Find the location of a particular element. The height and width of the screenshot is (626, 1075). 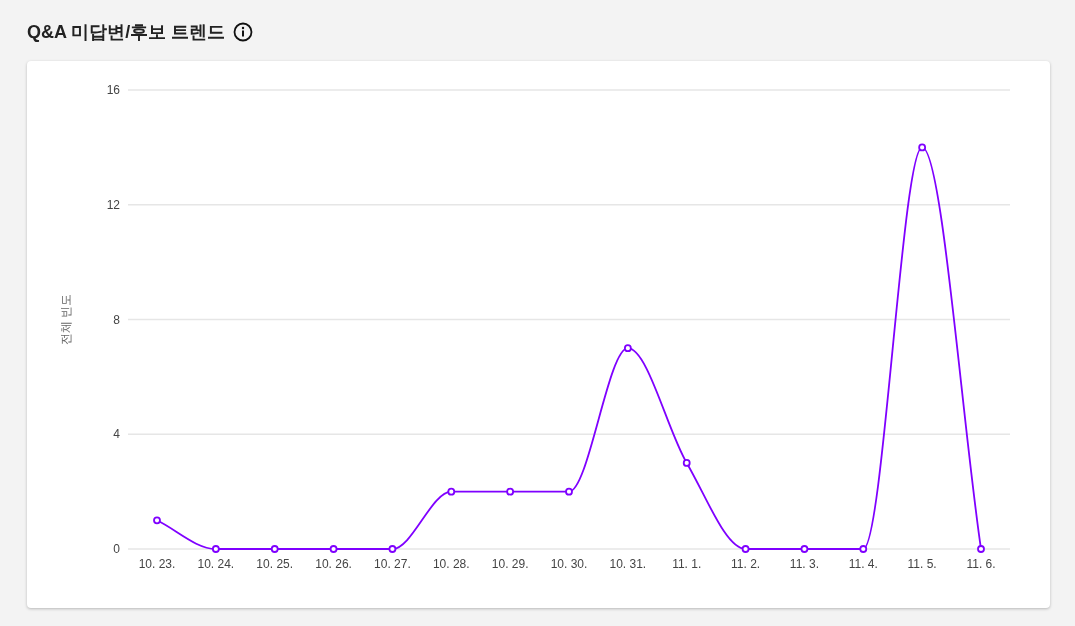

x-tick-label: 10. 31. is located at coordinates (628, 564).